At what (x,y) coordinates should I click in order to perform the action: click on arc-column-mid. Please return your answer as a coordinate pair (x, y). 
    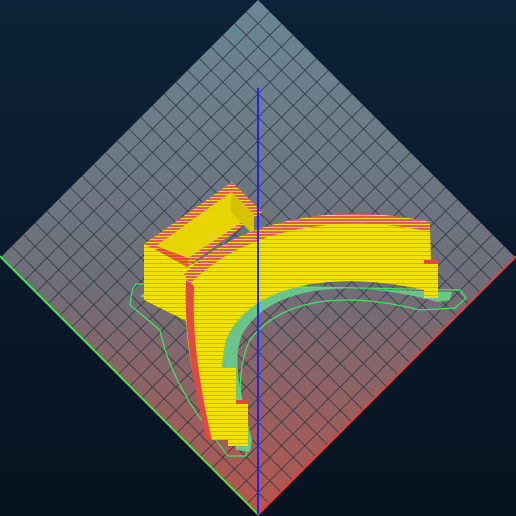
    Looking at the image, I should click on (227, 403).